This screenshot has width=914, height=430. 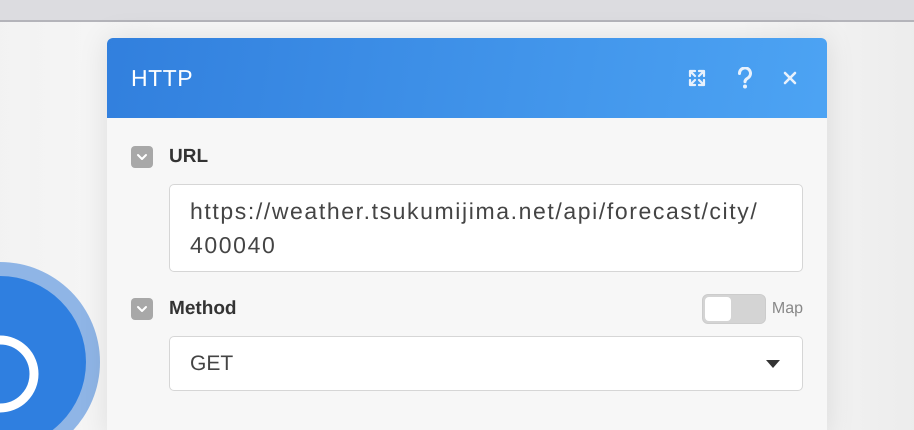 I want to click on dialog-title: HTTP, so click(x=162, y=78).